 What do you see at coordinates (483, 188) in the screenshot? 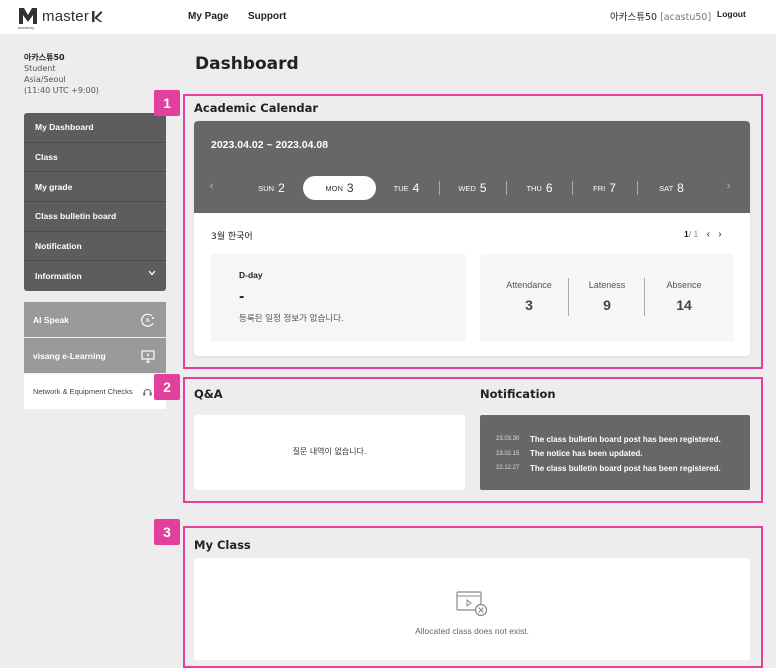
I see `day-date: 5` at bounding box center [483, 188].